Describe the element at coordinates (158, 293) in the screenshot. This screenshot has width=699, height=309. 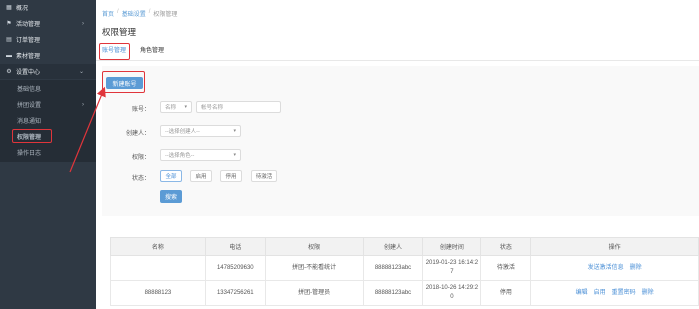
I see `cell-name: 88888123` at that location.